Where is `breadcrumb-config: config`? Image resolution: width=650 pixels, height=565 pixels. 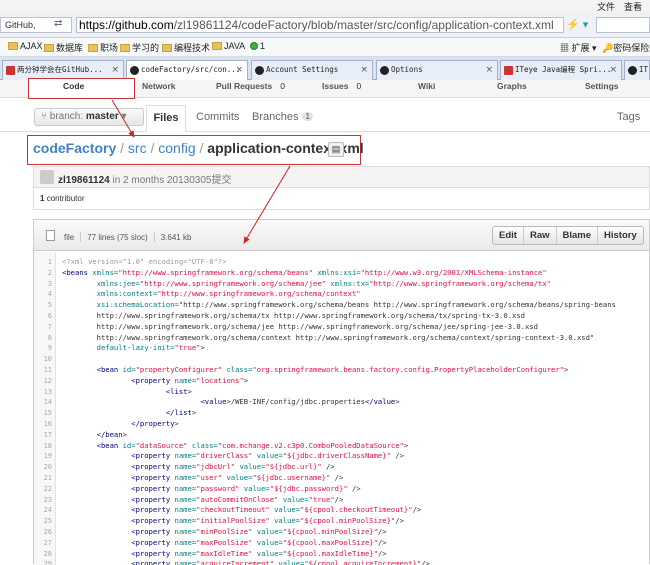 breadcrumb-config: config is located at coordinates (176, 148).